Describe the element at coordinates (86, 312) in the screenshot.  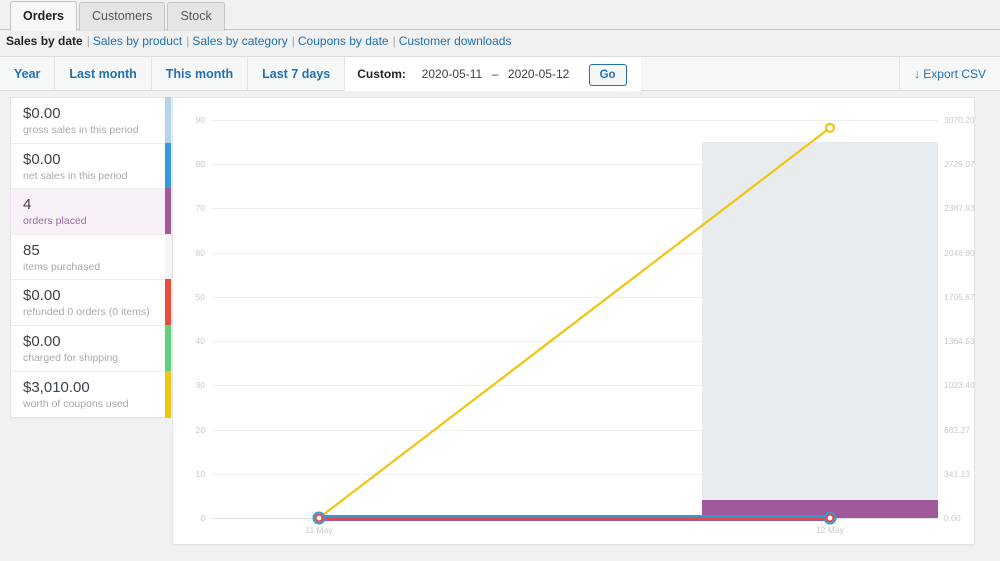
I see `stat-description: refunded 0 orders (0 items)` at that location.